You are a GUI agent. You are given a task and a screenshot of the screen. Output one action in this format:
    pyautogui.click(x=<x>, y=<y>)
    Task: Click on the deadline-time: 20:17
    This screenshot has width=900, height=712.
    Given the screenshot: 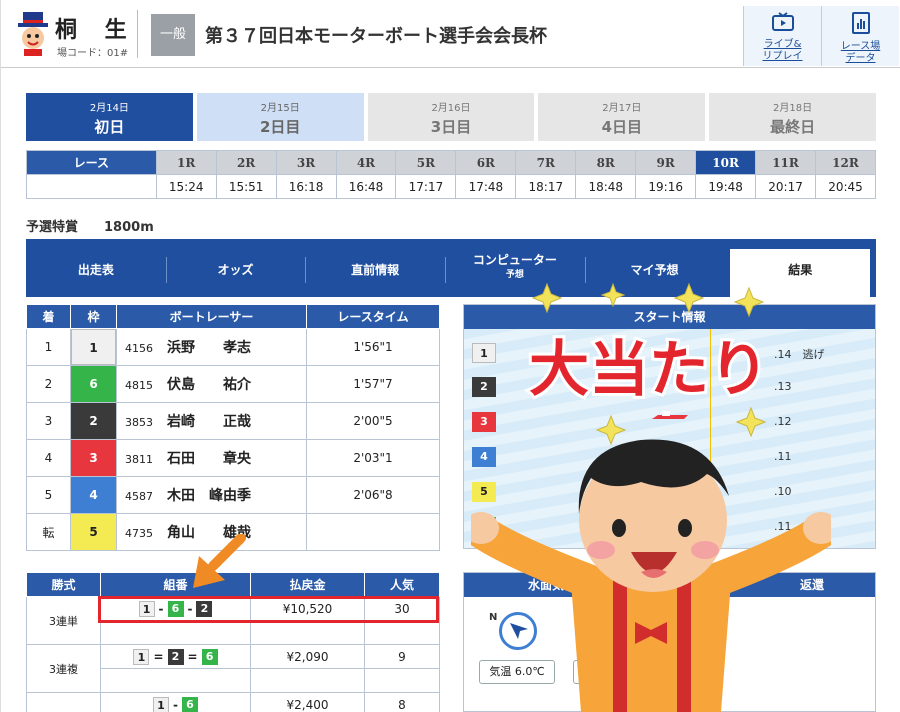 What is the action you would take?
    pyautogui.click(x=786, y=186)
    